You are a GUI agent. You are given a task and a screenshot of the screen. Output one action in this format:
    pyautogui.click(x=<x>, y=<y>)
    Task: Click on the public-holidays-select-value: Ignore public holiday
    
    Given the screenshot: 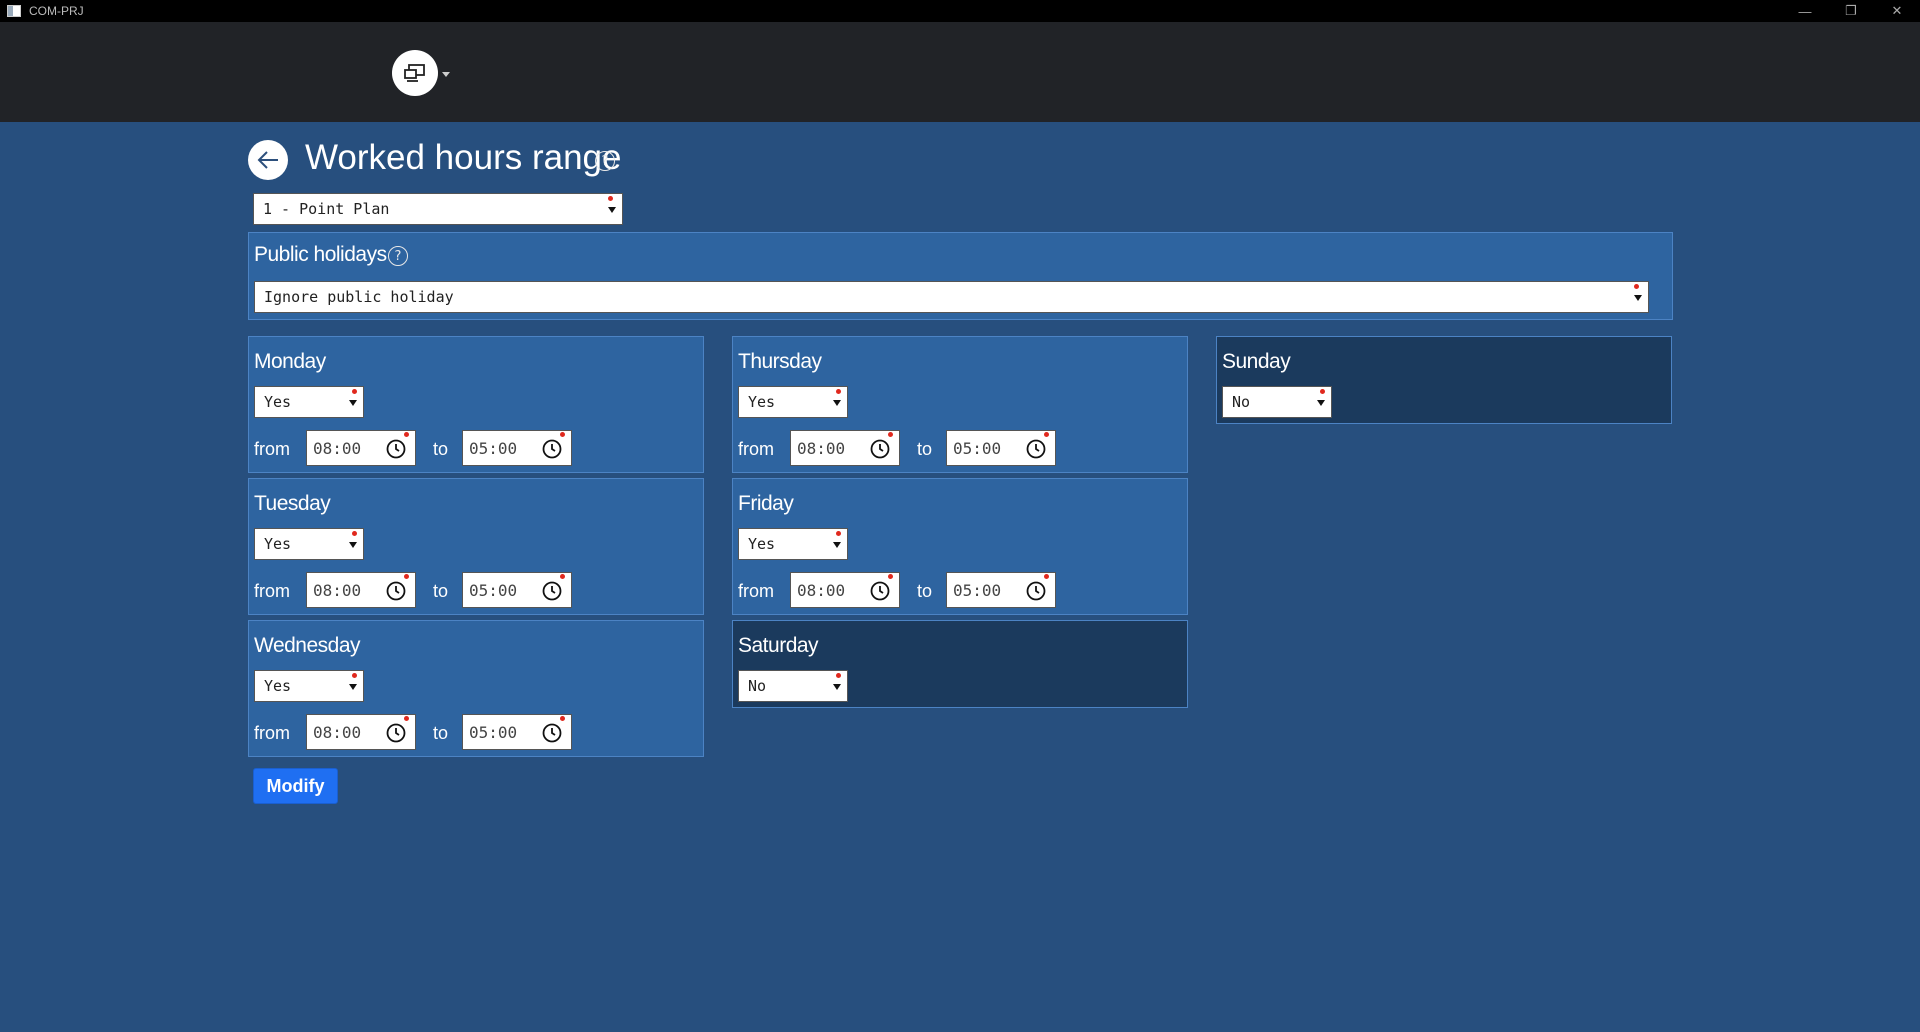 What is the action you would take?
    pyautogui.click(x=359, y=297)
    